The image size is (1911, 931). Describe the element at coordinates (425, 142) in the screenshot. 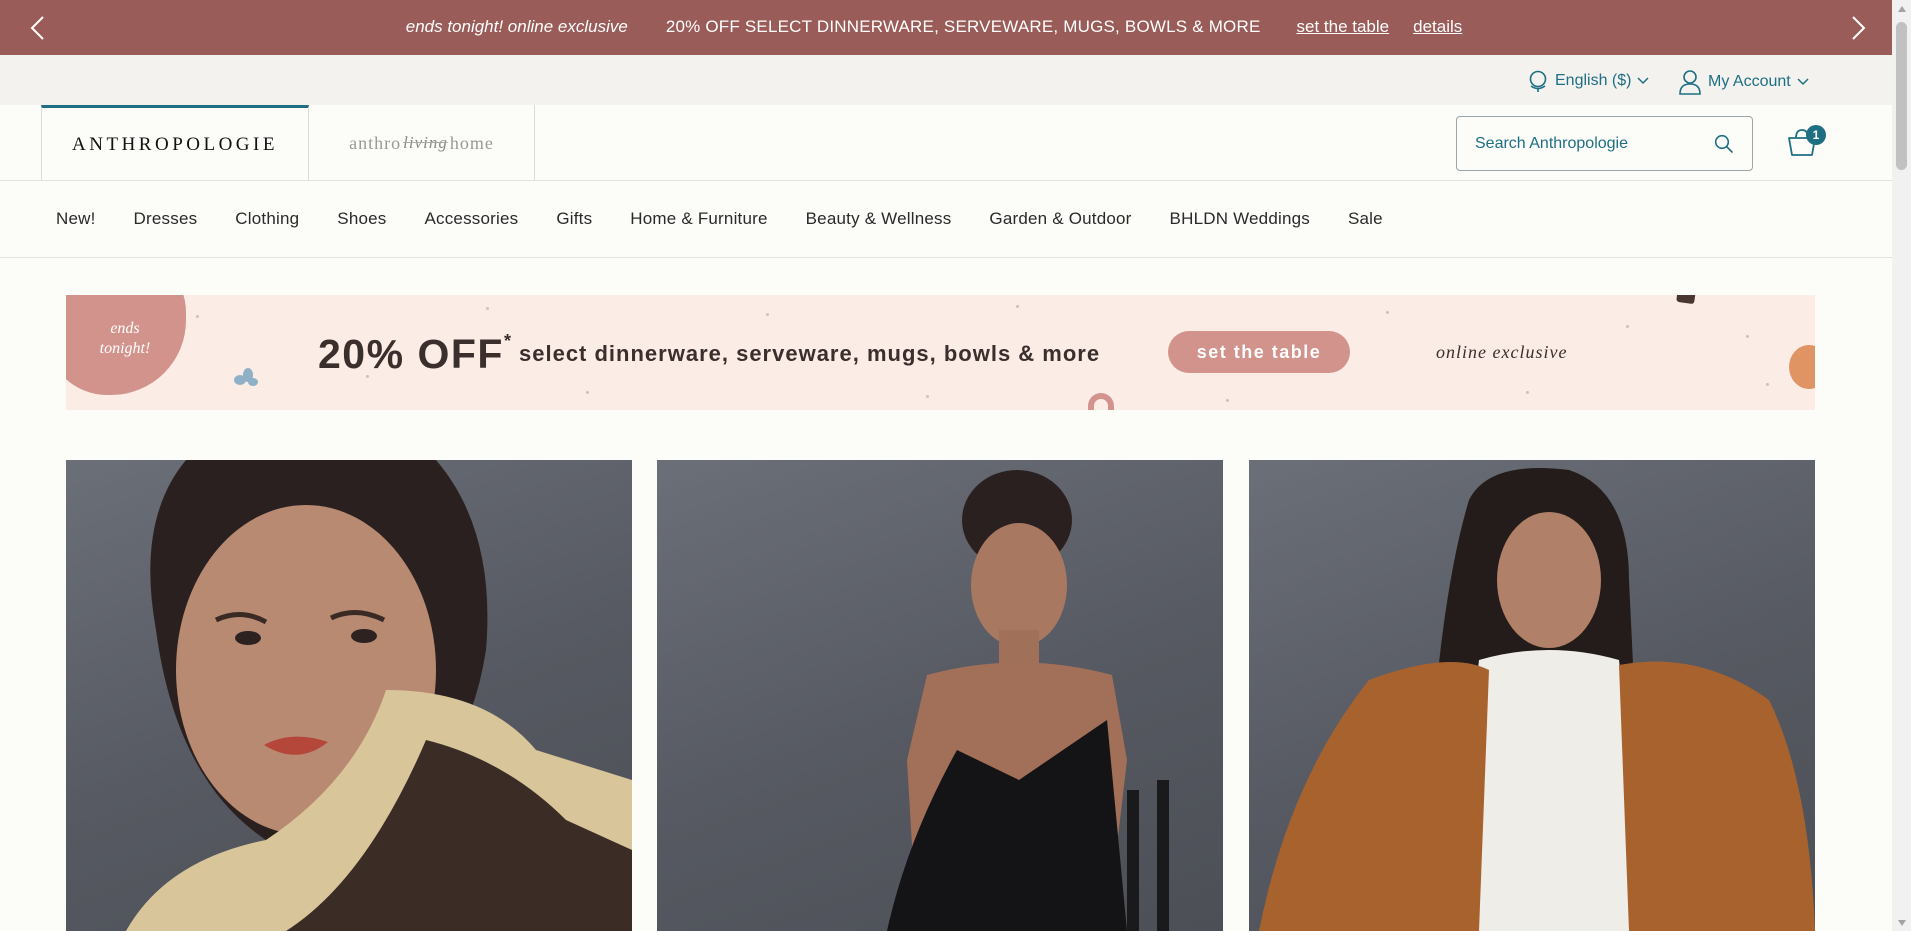

I see `home-logo-living: living` at that location.